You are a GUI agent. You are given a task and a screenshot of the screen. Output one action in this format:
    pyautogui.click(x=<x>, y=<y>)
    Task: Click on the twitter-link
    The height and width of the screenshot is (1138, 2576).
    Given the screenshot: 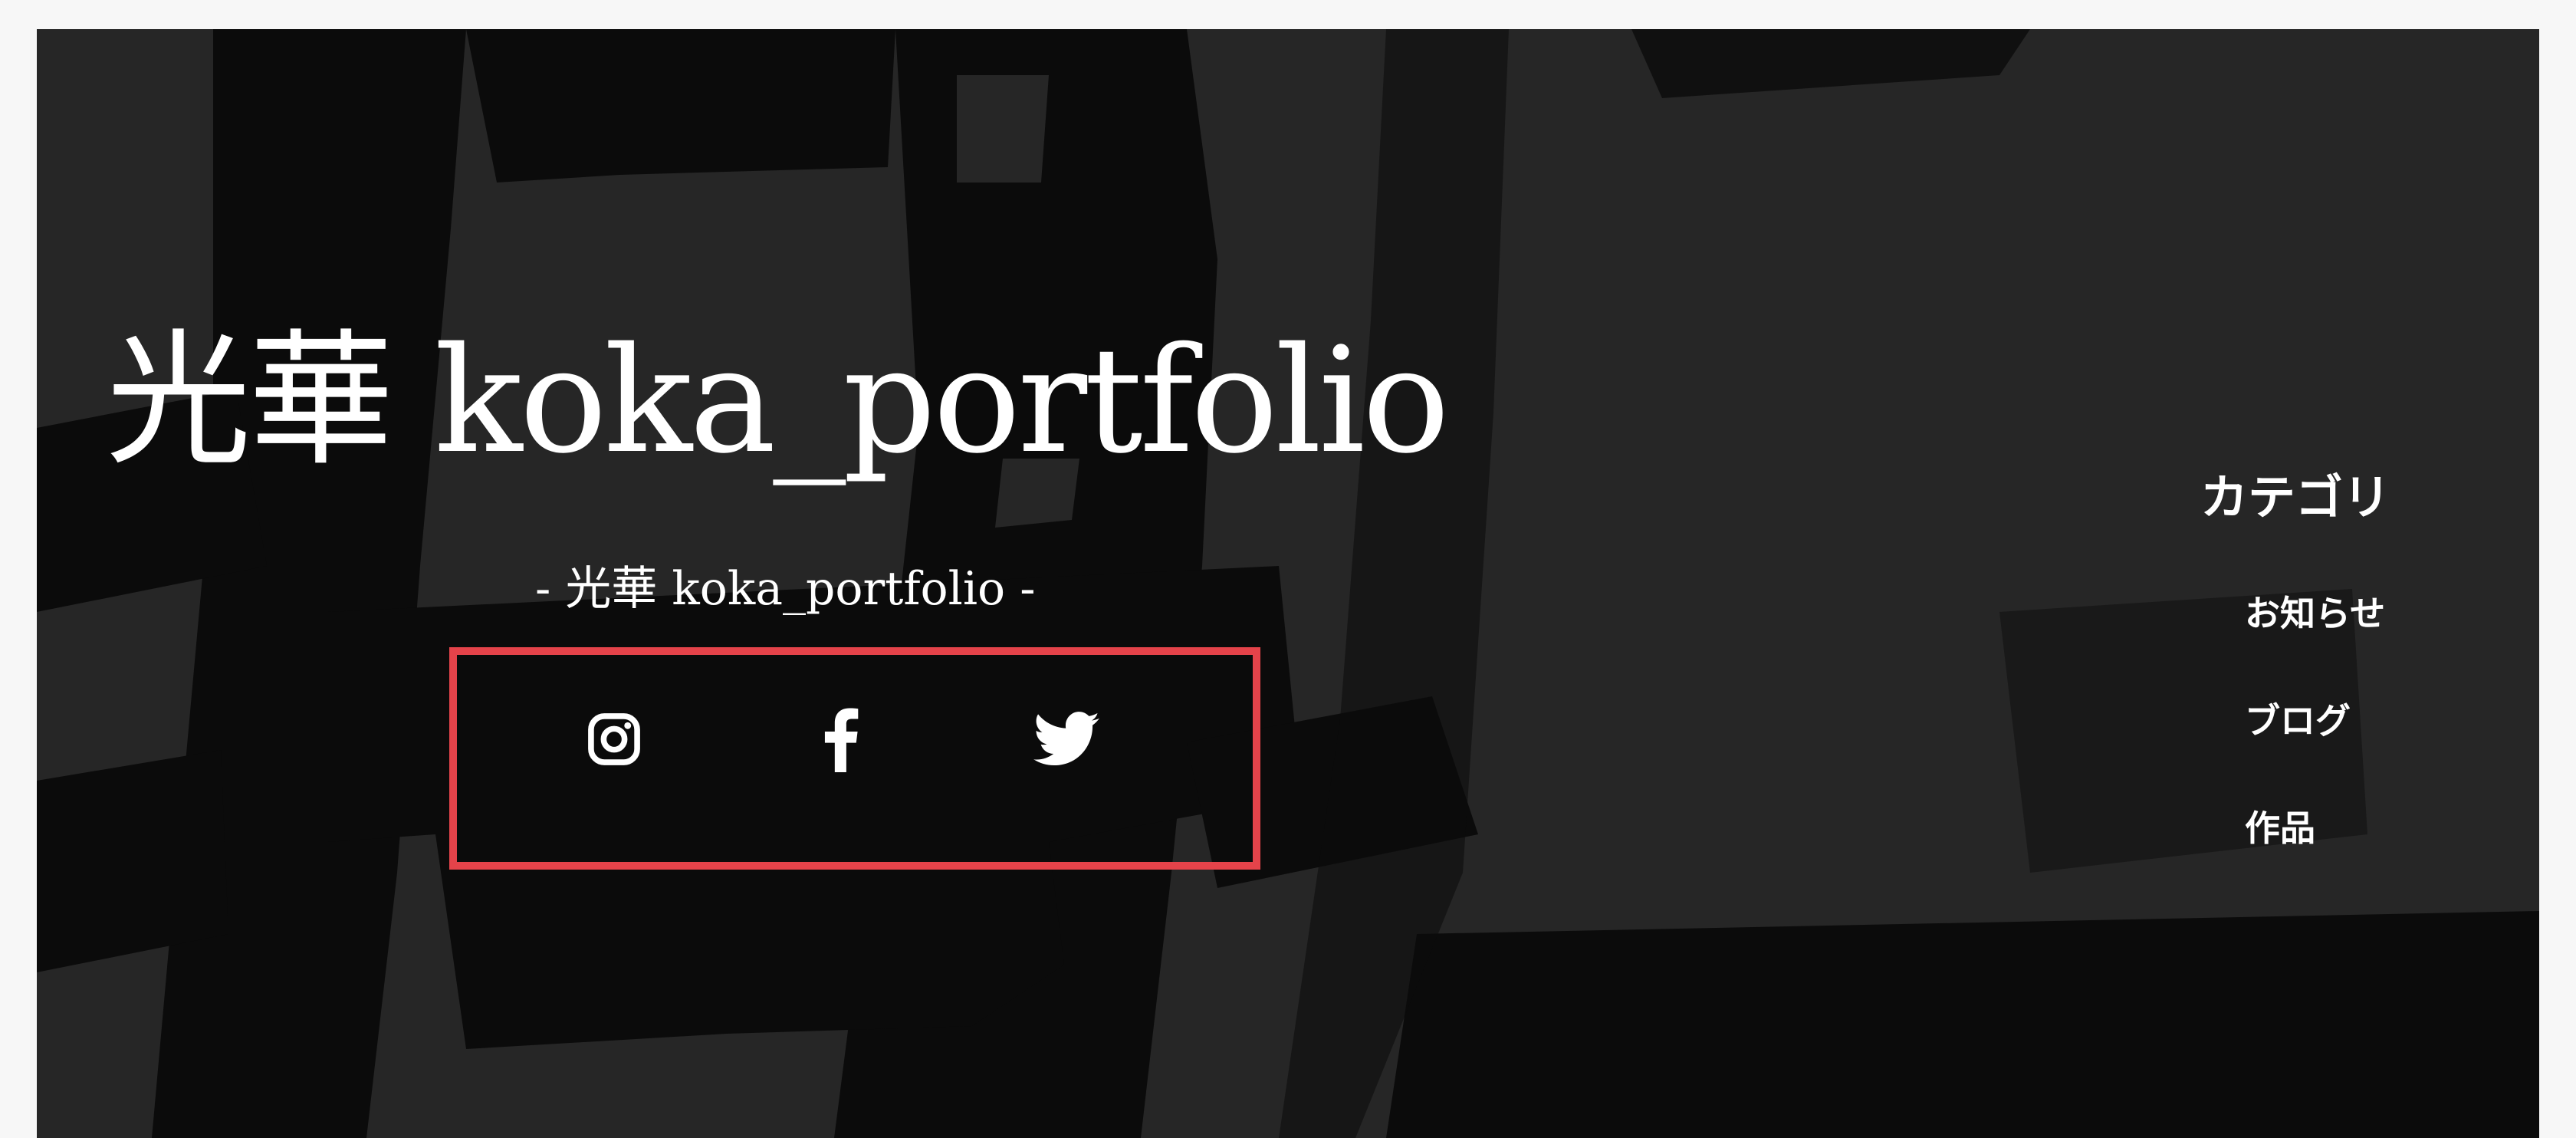 What is the action you would take?
    pyautogui.click(x=1067, y=739)
    